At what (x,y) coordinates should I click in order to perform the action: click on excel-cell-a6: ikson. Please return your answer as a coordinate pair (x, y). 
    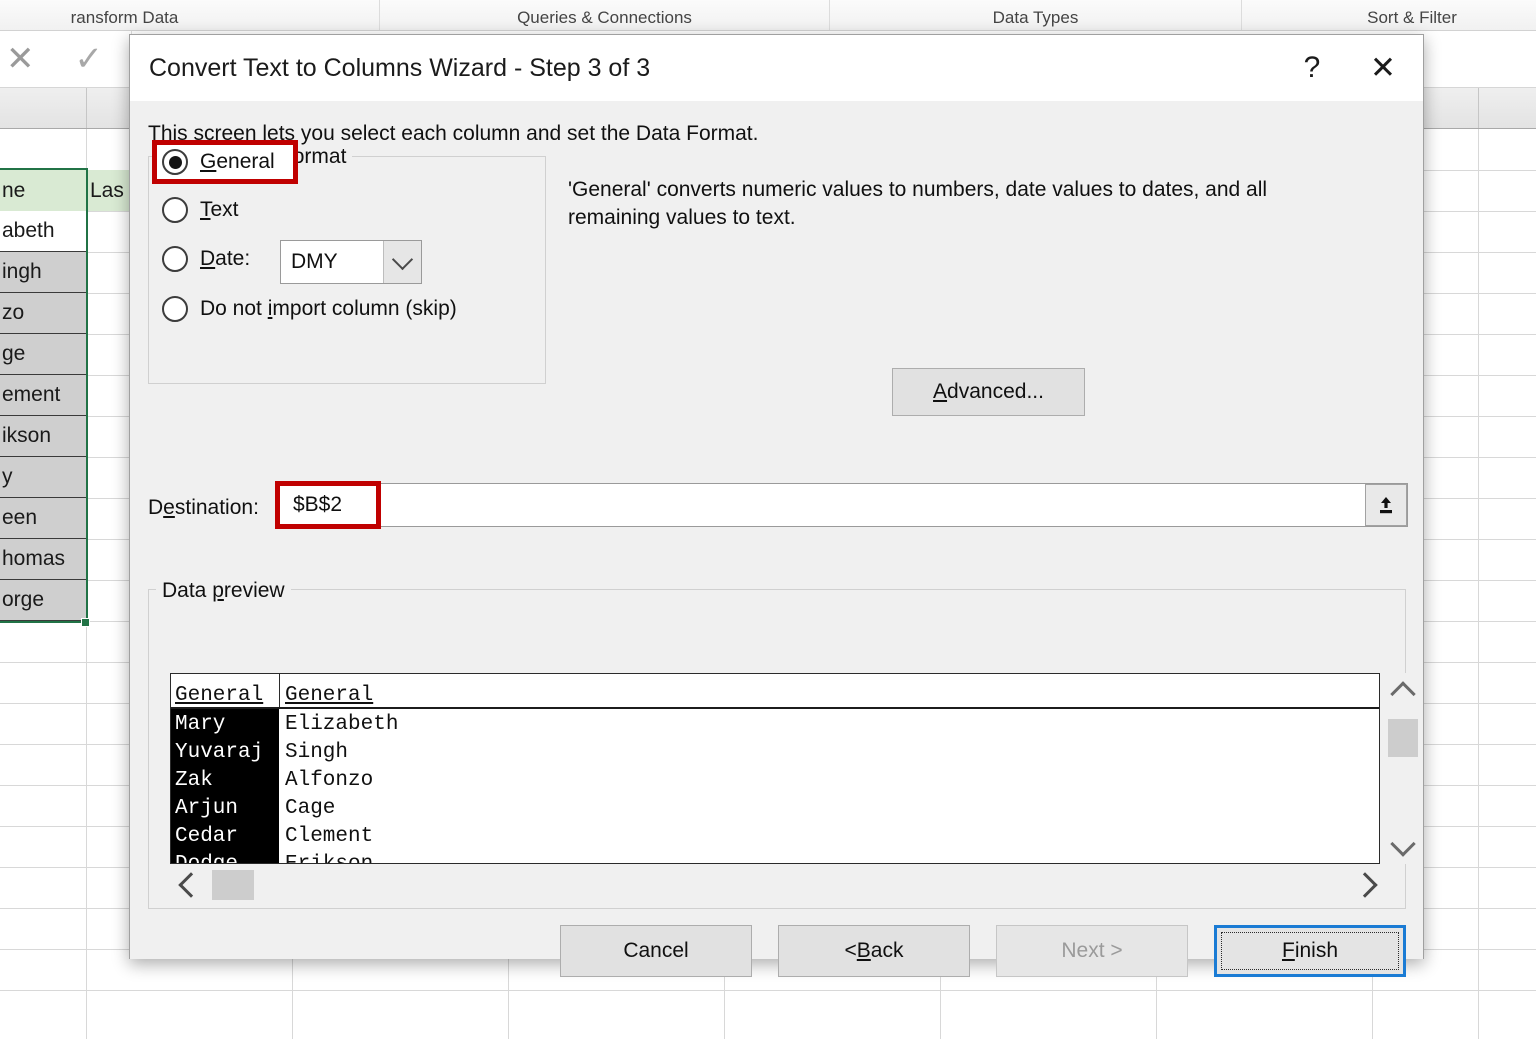
    Looking at the image, I should click on (43, 436).